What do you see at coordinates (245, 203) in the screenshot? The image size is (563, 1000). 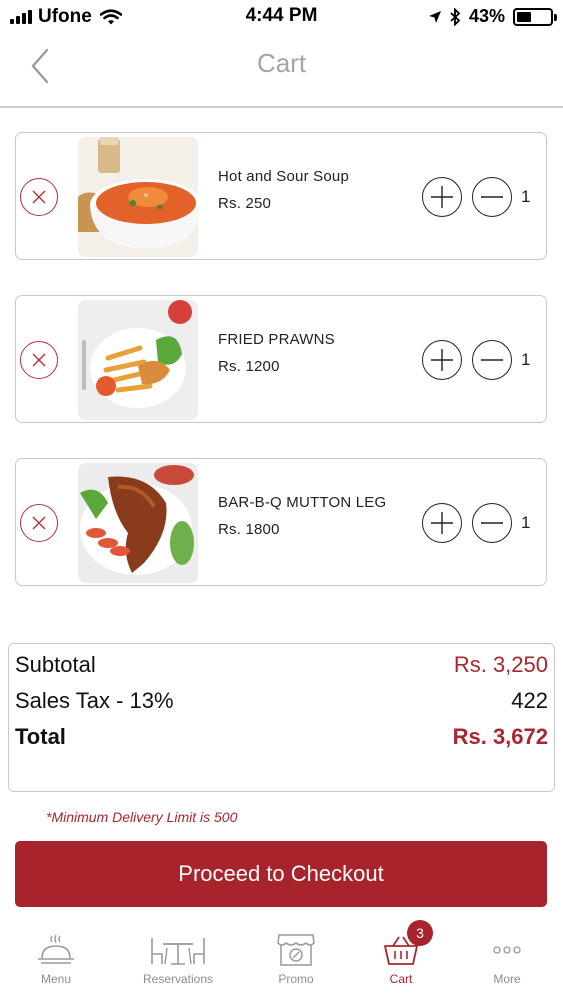 I see `item-price: Rs. 250` at bounding box center [245, 203].